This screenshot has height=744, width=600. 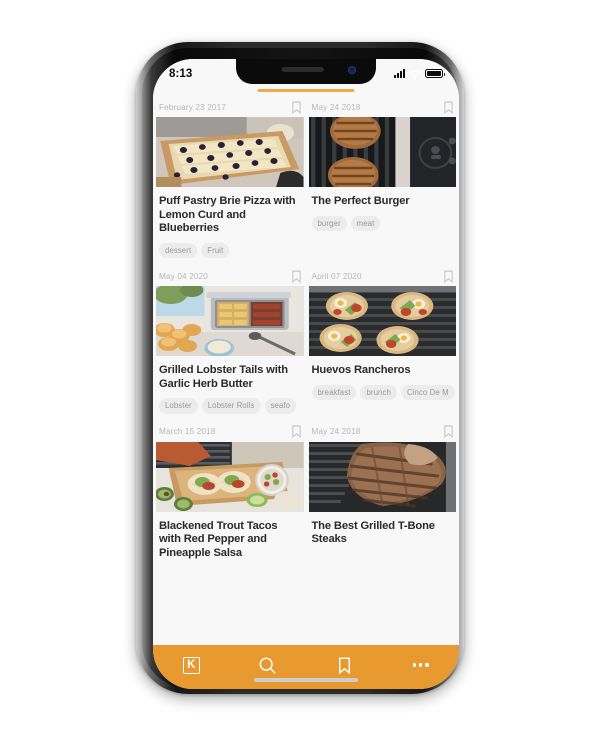 What do you see at coordinates (178, 250) in the screenshot?
I see `tag-chip: dessert` at bounding box center [178, 250].